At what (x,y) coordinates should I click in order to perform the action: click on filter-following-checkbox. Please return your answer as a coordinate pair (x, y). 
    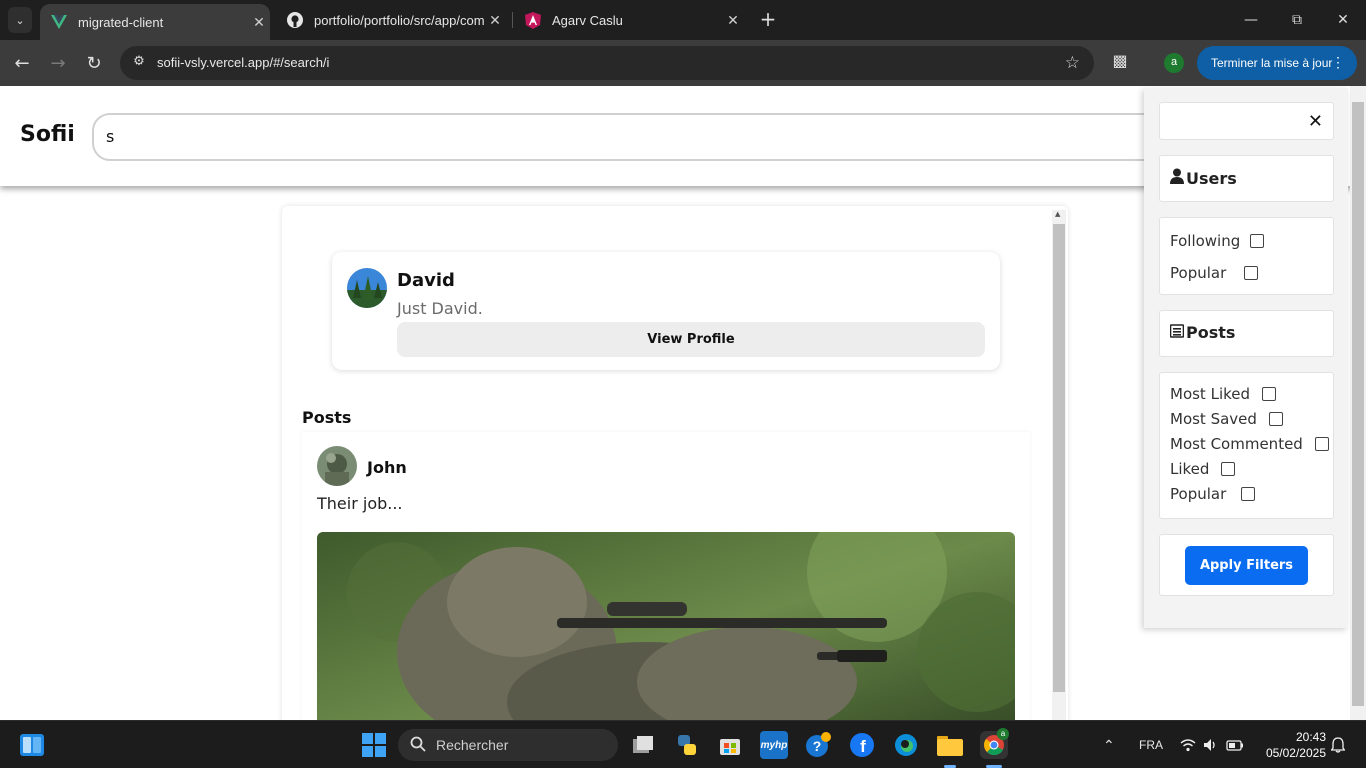
    Looking at the image, I should click on (1257, 241).